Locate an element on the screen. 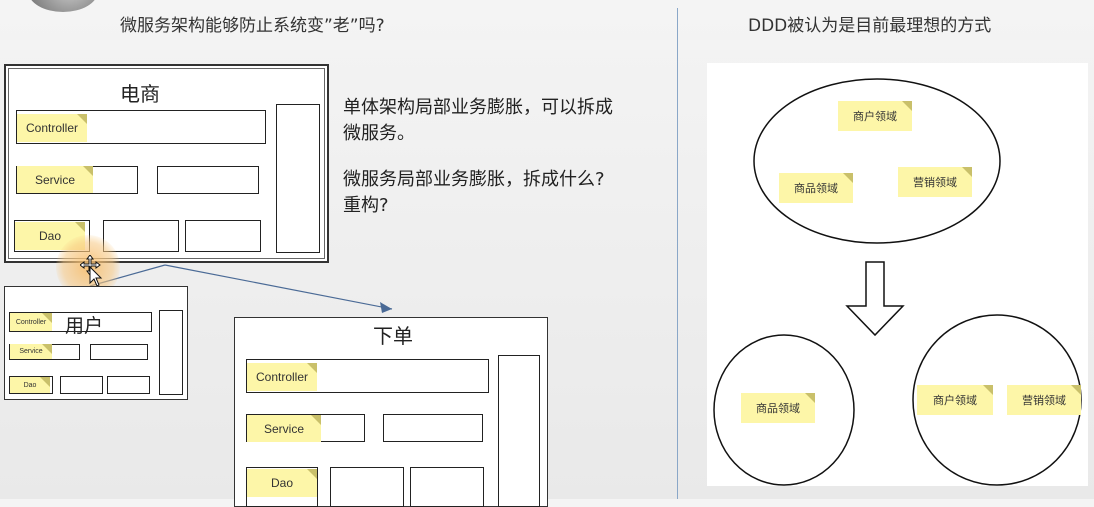  top-product-note: 商品领域 is located at coordinates (816, 188).